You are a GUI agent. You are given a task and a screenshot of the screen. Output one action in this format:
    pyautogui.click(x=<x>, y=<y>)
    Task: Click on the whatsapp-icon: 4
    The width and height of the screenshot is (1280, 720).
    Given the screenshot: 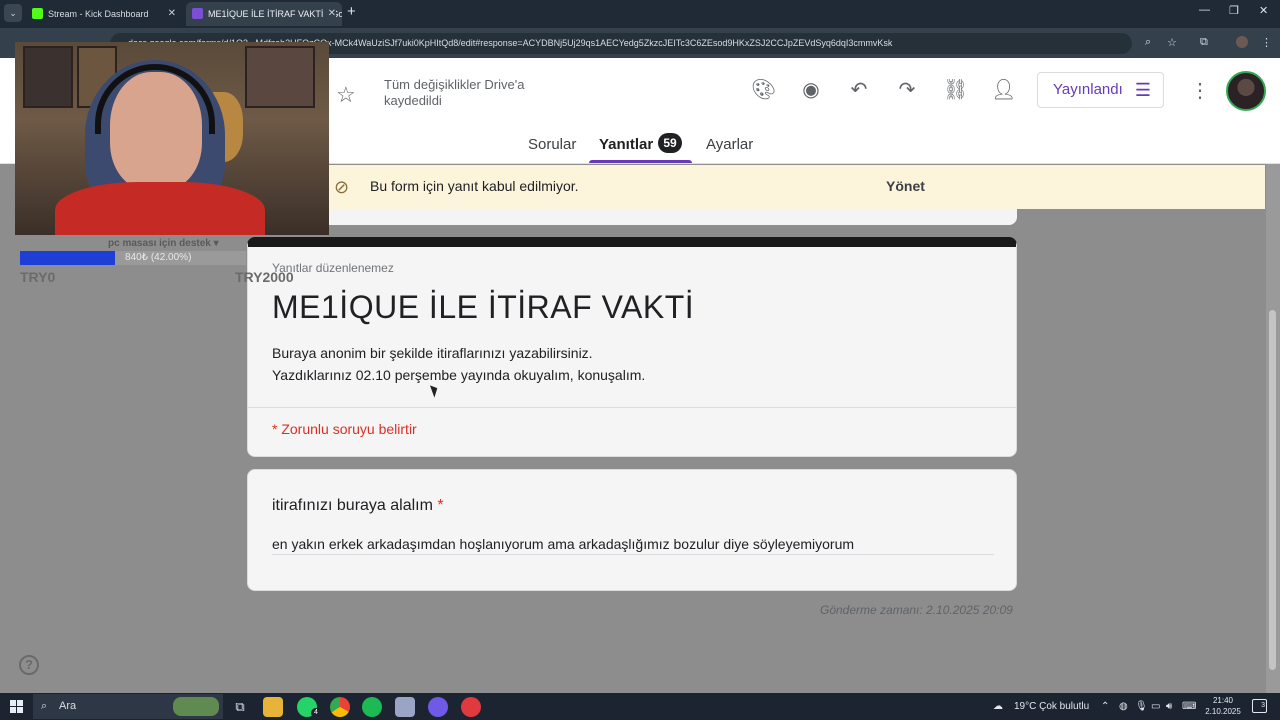 What is the action you would take?
    pyautogui.click(x=309, y=707)
    